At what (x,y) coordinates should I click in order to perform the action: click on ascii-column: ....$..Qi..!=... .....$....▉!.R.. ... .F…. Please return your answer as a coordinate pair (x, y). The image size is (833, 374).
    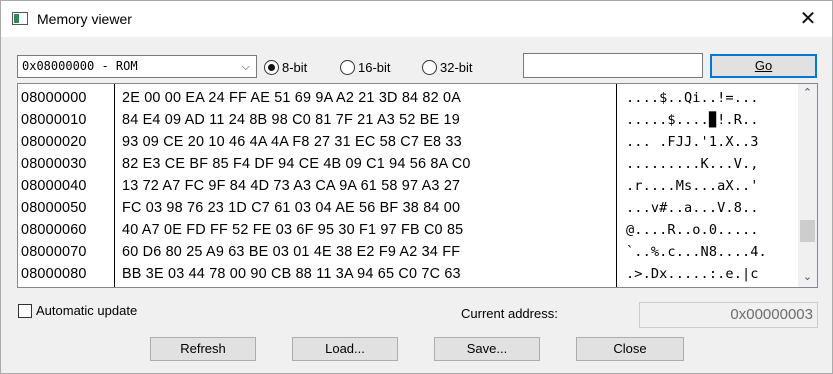
    Looking at the image, I should click on (696, 186).